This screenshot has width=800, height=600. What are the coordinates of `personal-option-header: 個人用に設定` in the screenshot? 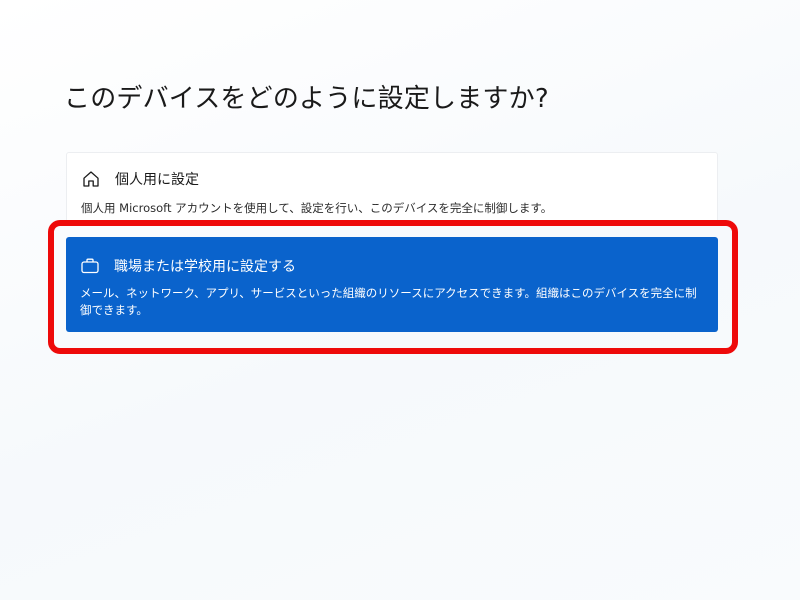 It's located at (140, 179).